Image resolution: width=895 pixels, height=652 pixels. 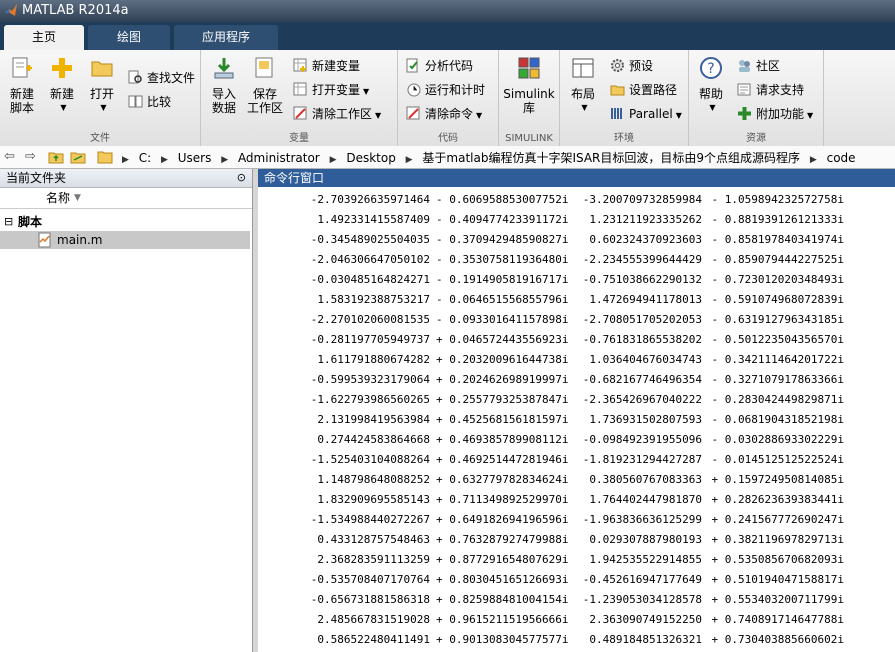 What do you see at coordinates (529, 101) in the screenshot?
I see `simulink-library-label: Simulink 库` at bounding box center [529, 101].